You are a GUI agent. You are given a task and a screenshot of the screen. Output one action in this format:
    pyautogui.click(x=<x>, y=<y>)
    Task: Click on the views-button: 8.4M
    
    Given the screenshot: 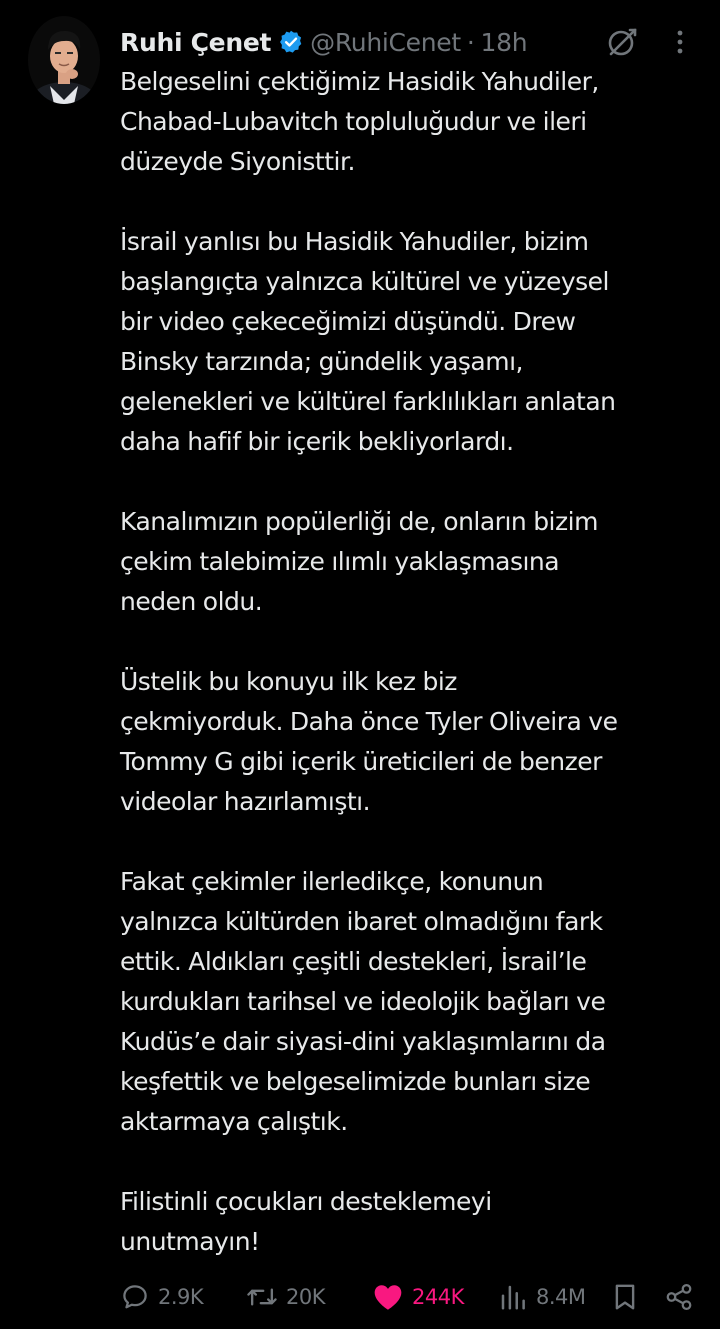 What is the action you would take?
    pyautogui.click(x=542, y=1297)
    